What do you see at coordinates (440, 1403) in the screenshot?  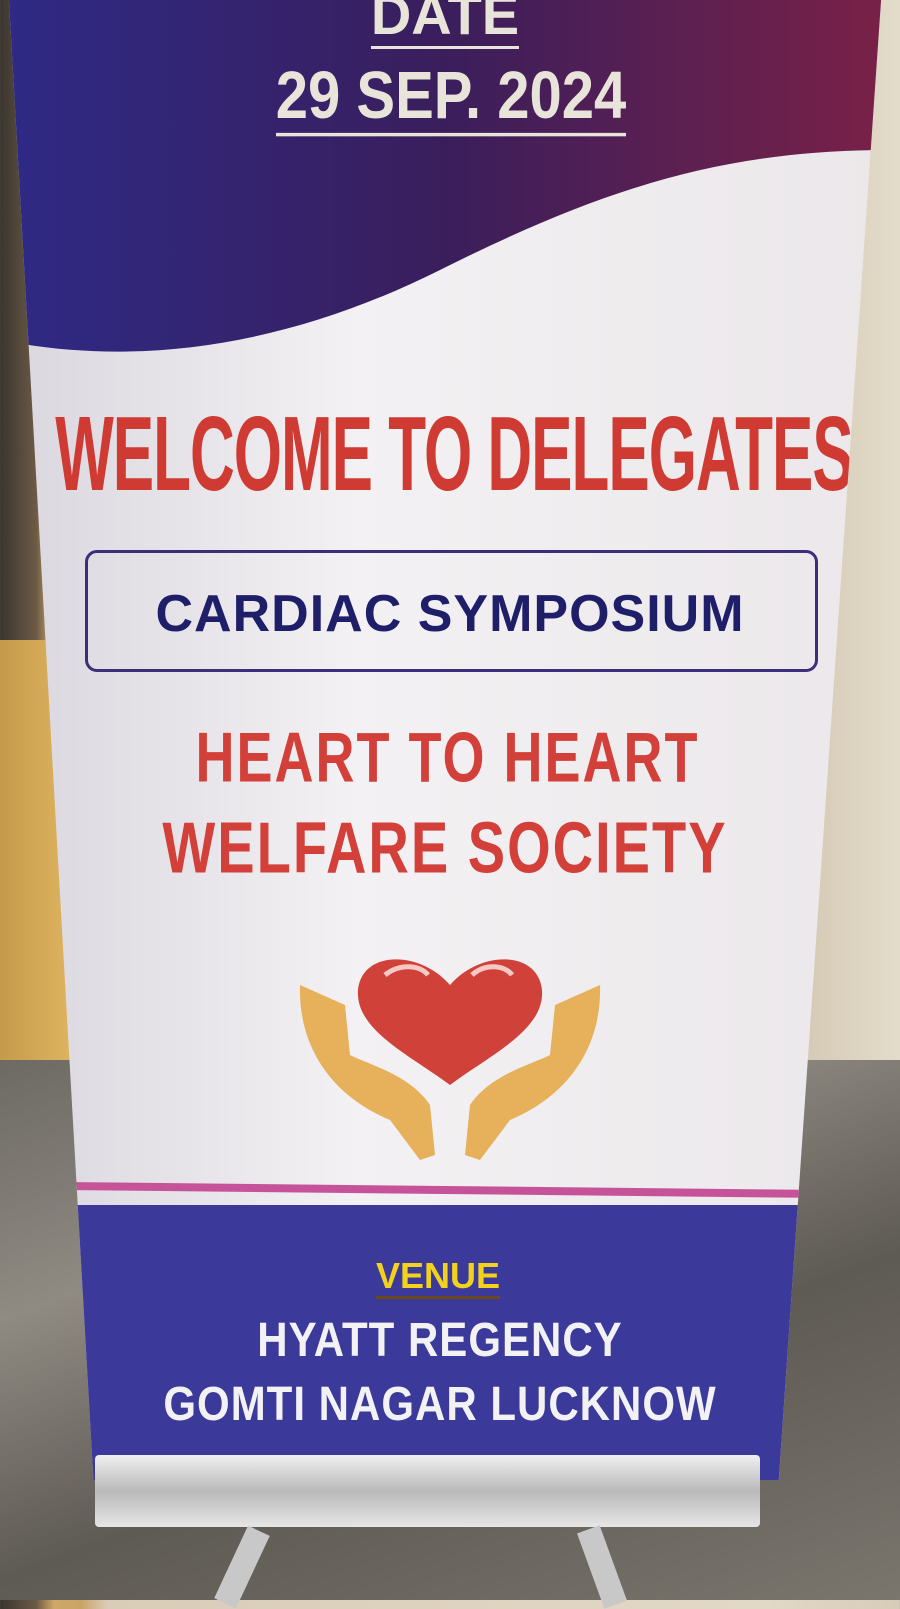 I see `venue-line-2: GOMTI NAGAR LUCKNOW` at bounding box center [440, 1403].